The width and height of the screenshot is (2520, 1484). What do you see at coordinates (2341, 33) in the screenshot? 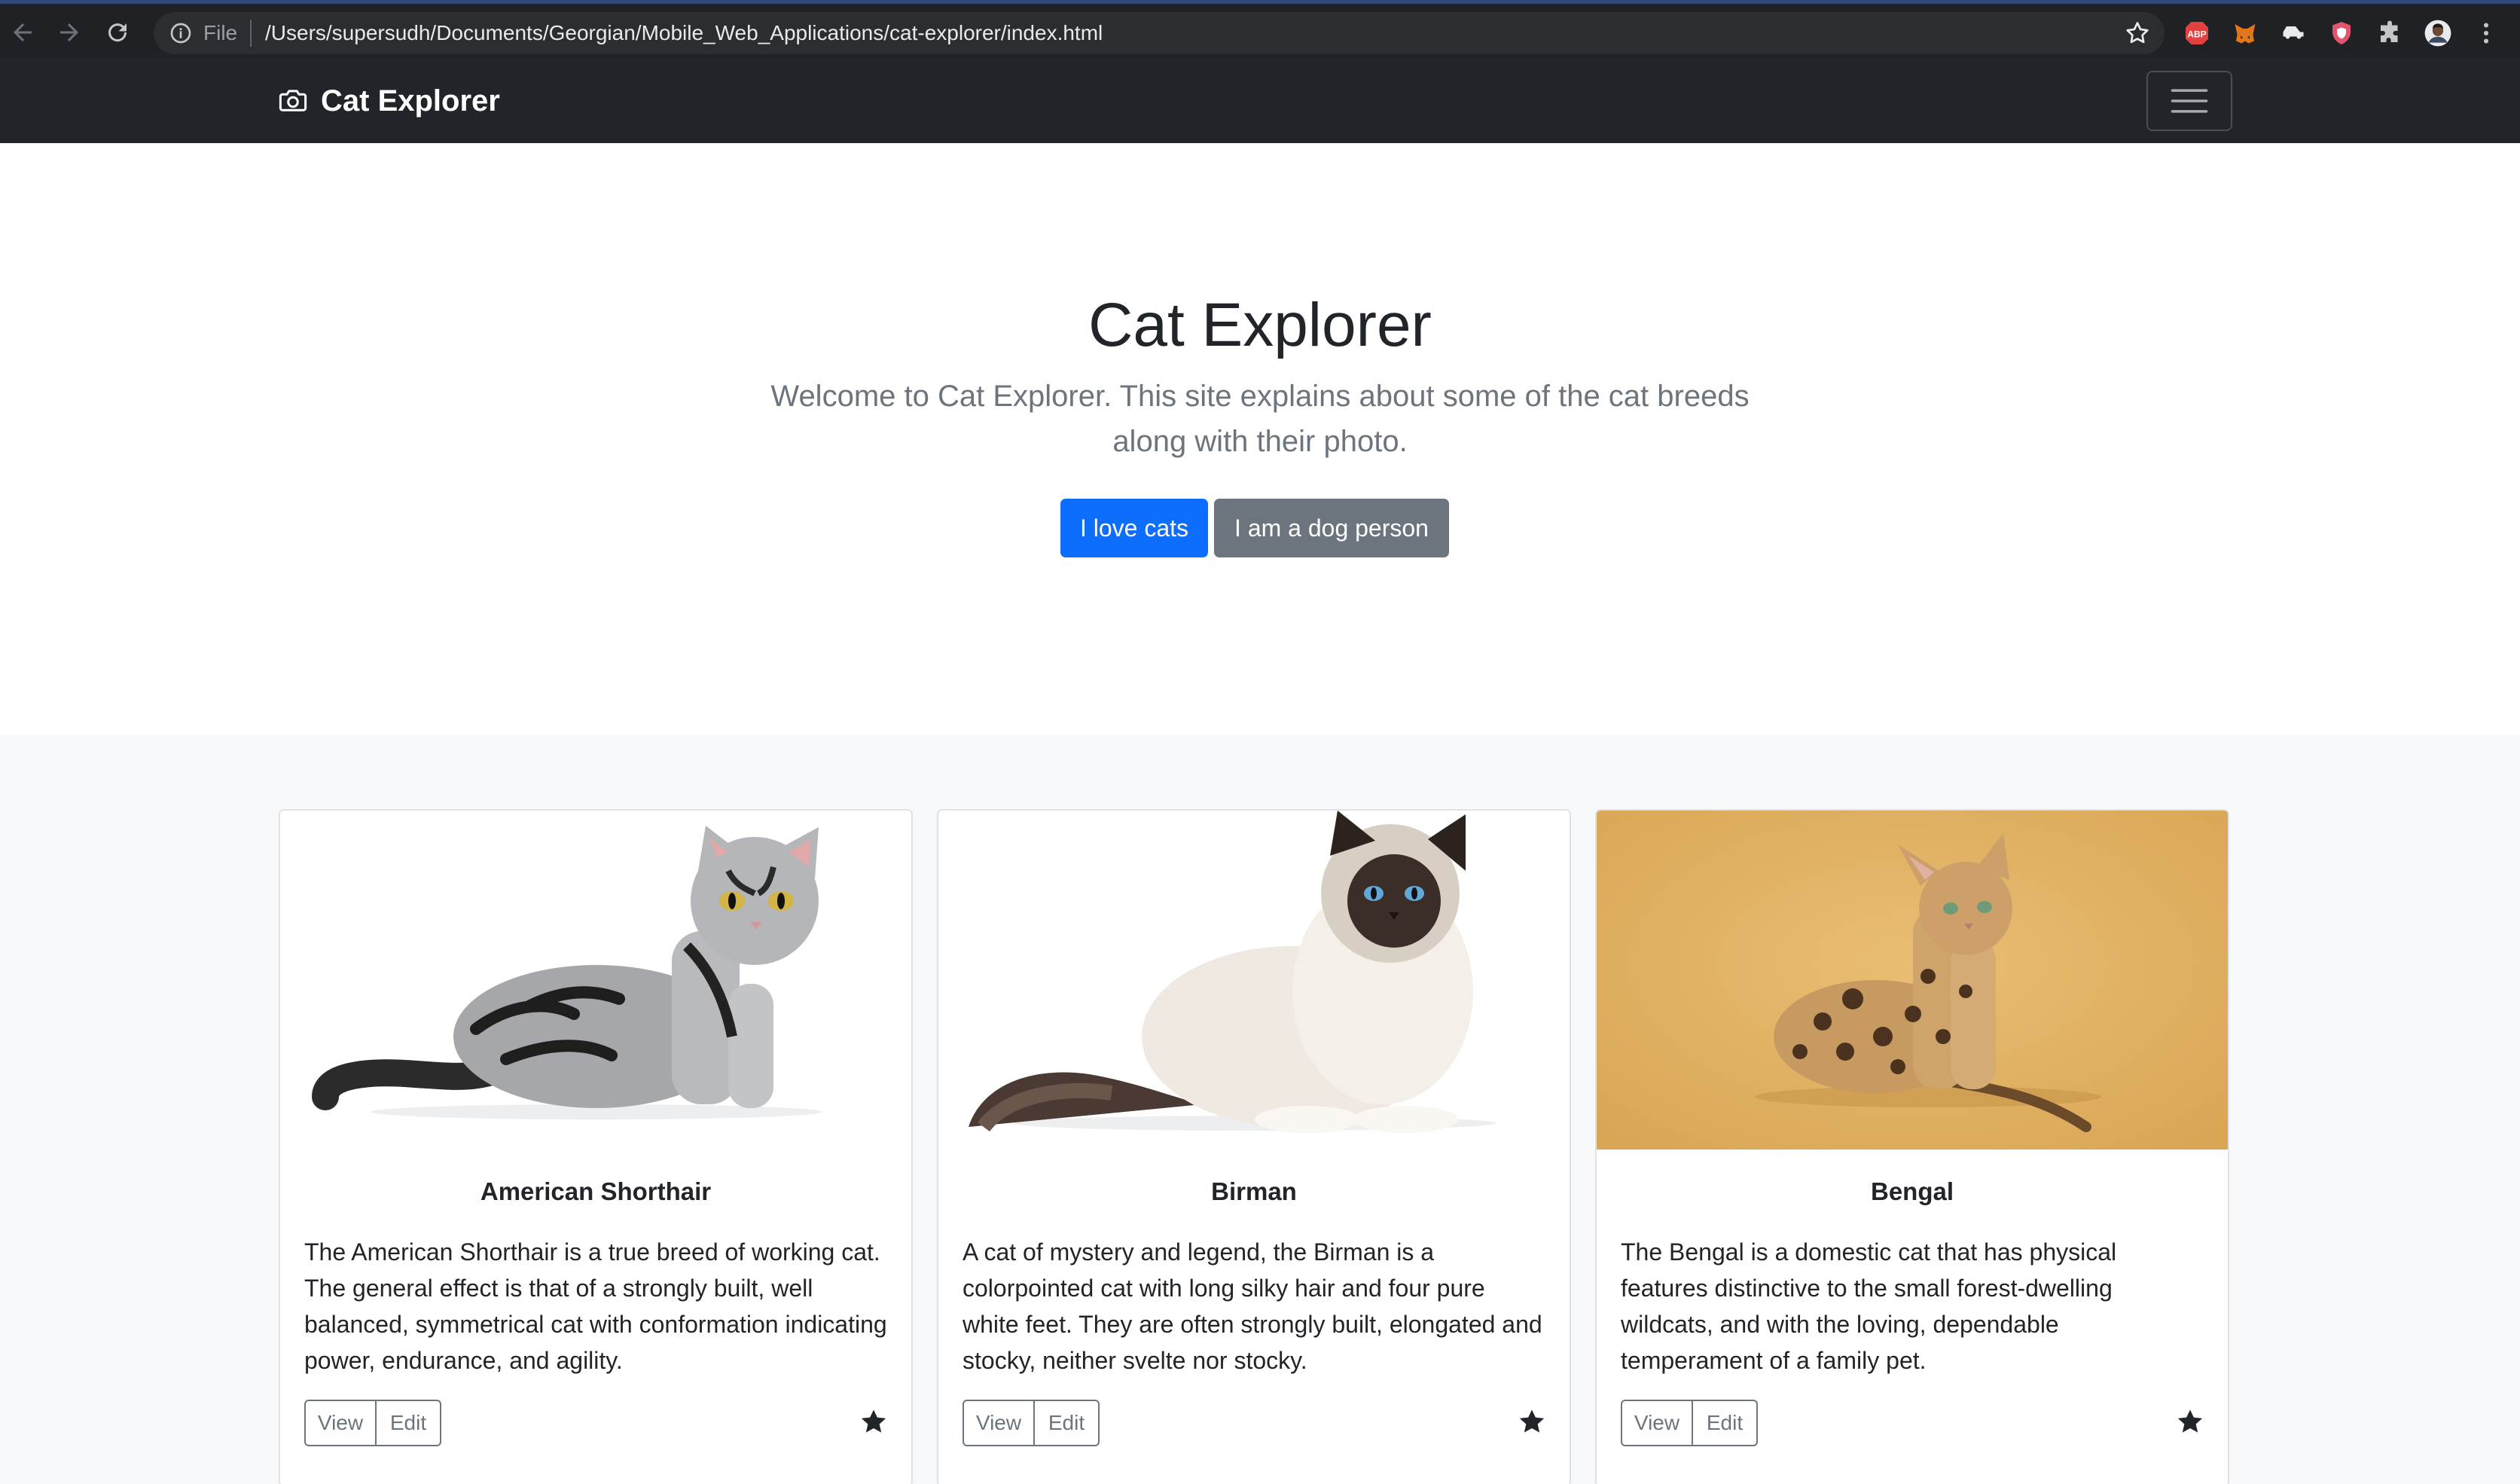
I see `shield-icon` at bounding box center [2341, 33].